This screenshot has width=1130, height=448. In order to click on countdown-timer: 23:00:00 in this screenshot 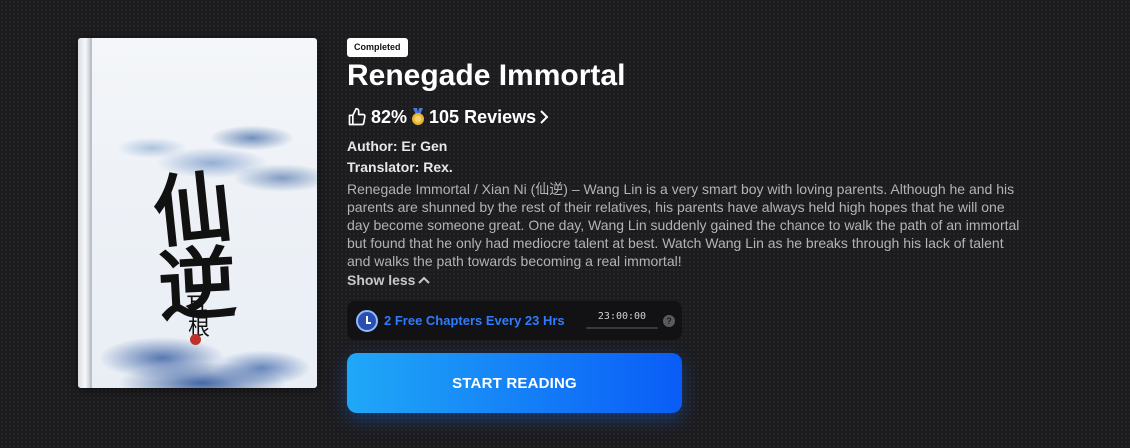, I will do `click(622, 316)`.